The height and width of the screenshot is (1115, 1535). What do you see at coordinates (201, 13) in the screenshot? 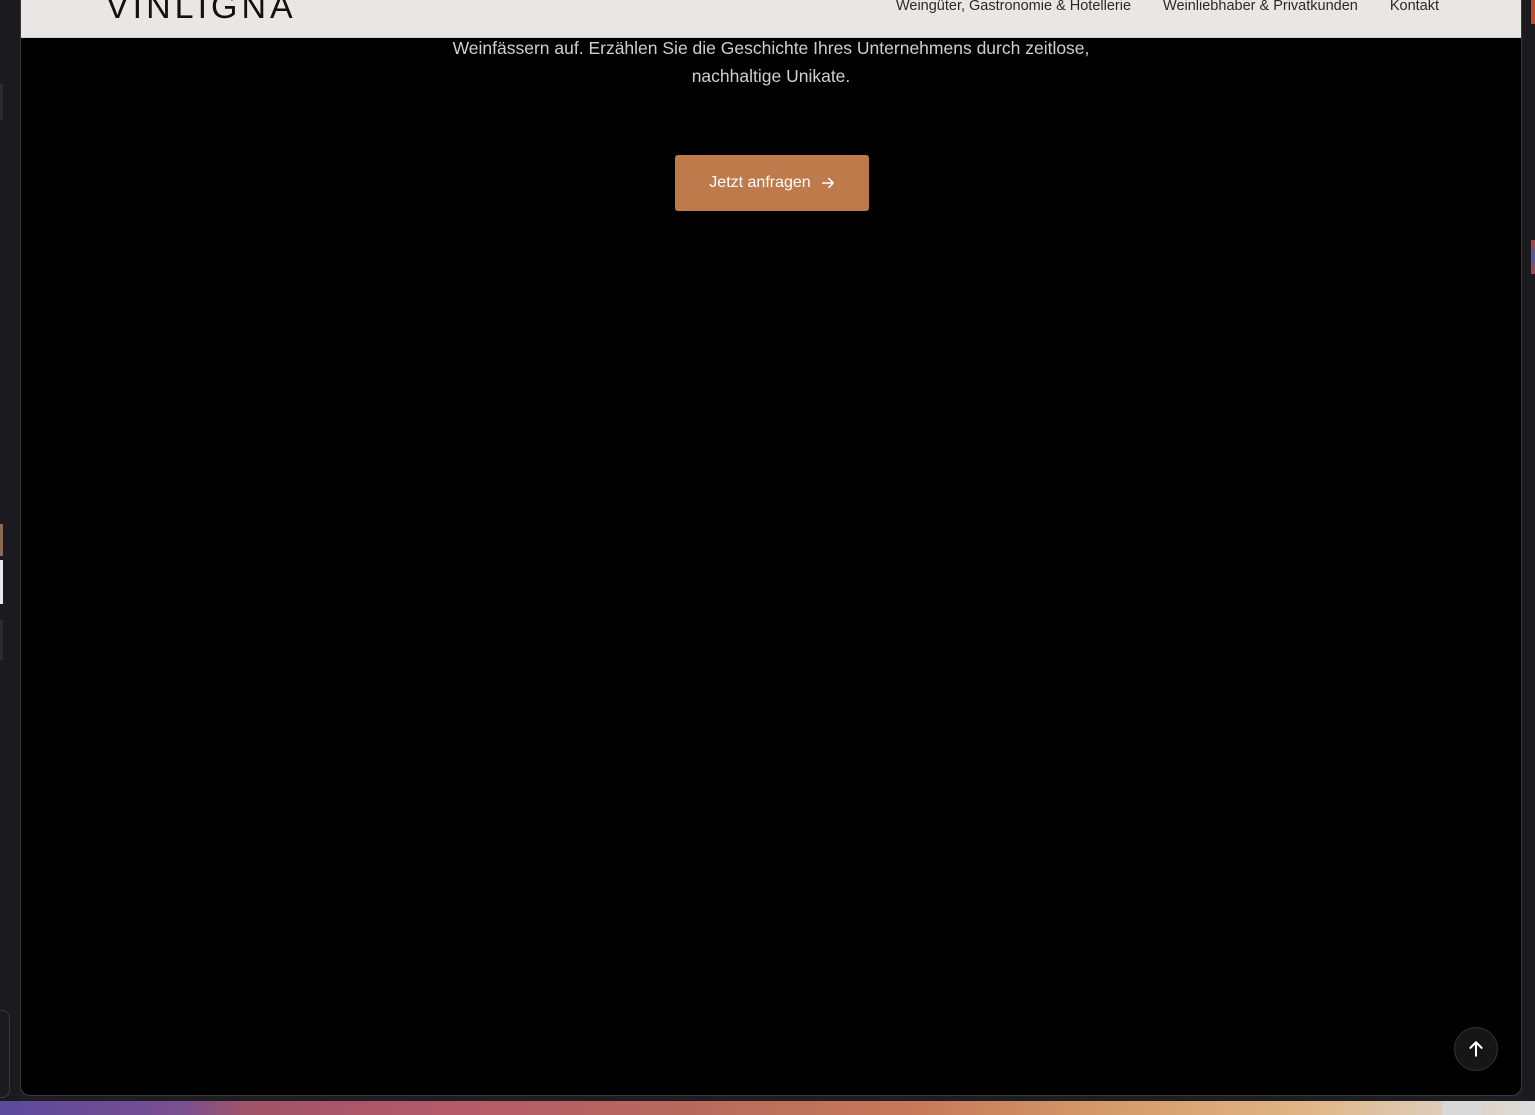
I see `site-logo: VINLIGNA` at bounding box center [201, 13].